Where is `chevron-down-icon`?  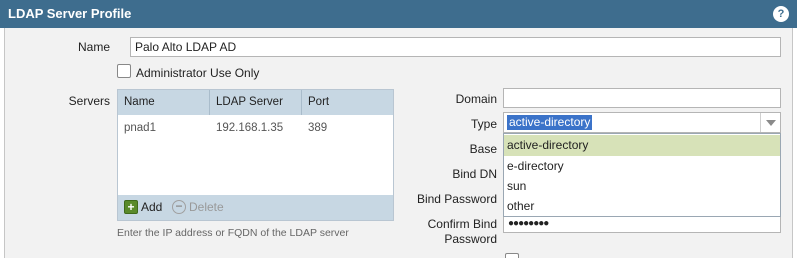 chevron-down-icon is located at coordinates (770, 122).